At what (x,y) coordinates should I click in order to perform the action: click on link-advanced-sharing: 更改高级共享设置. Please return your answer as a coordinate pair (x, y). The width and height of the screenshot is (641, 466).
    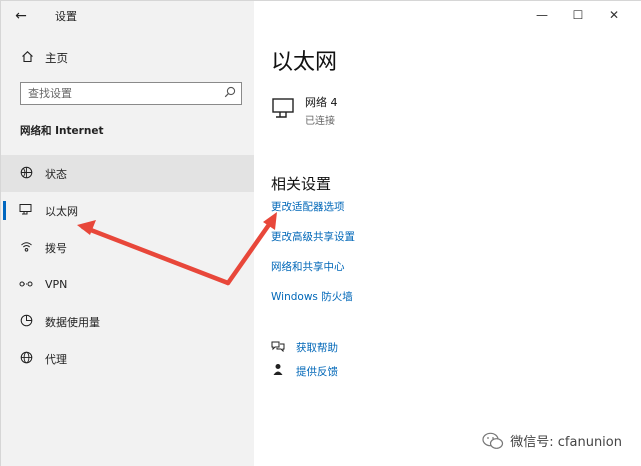
    Looking at the image, I should click on (313, 236).